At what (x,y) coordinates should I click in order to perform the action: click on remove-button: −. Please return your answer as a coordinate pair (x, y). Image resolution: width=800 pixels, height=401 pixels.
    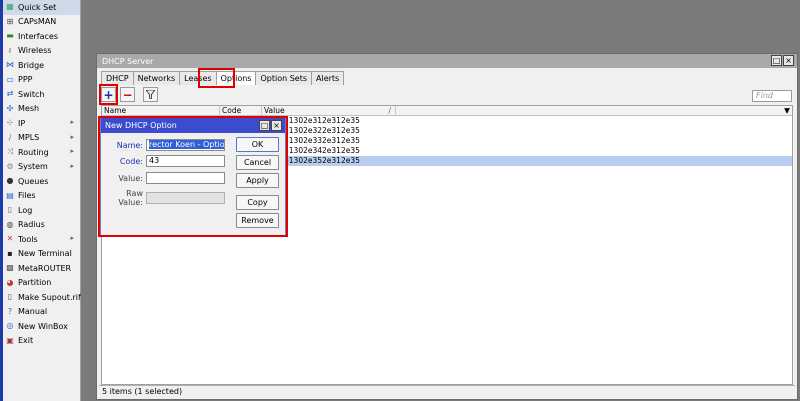
    Looking at the image, I should click on (127, 94).